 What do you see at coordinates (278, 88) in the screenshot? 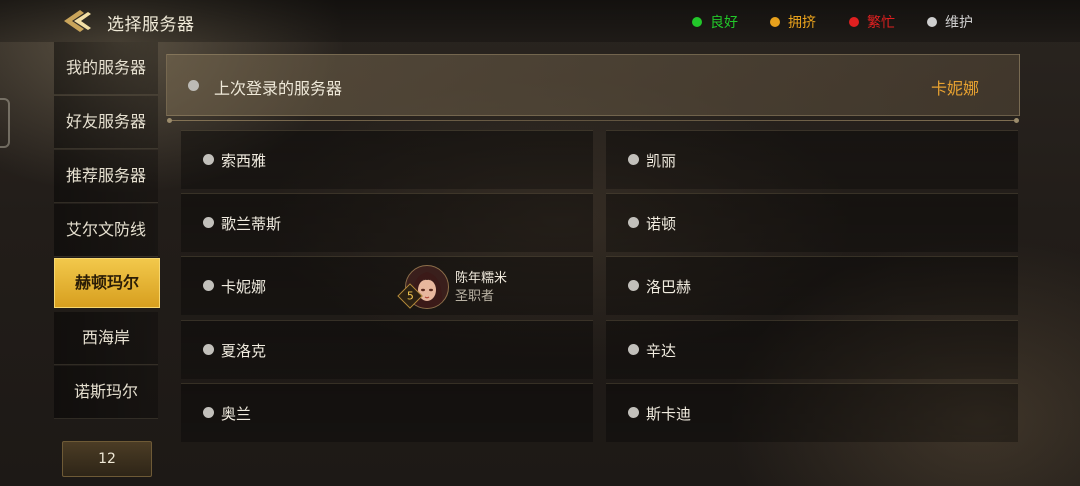
I see `last-login-label: 上次登录的服务器` at bounding box center [278, 88].